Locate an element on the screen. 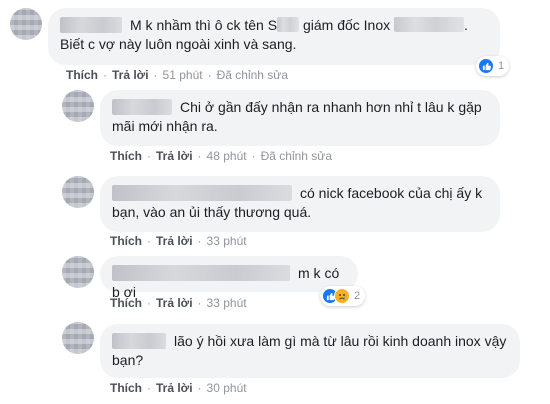 The width and height of the screenshot is (550, 404). timestamp: 48 phút is located at coordinates (227, 156).